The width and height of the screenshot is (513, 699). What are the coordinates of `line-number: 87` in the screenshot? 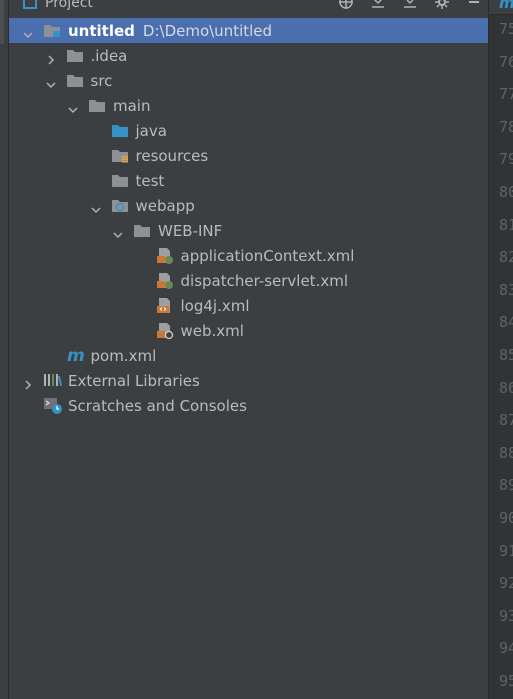 It's located at (506, 420).